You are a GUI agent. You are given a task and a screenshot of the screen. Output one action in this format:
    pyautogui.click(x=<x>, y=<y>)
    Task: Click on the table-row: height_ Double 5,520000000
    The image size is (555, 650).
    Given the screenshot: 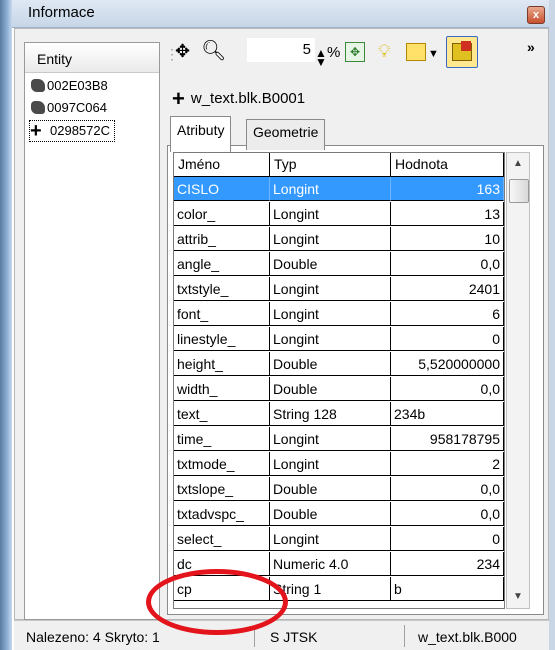 What is the action you would take?
    pyautogui.click(x=339, y=364)
    